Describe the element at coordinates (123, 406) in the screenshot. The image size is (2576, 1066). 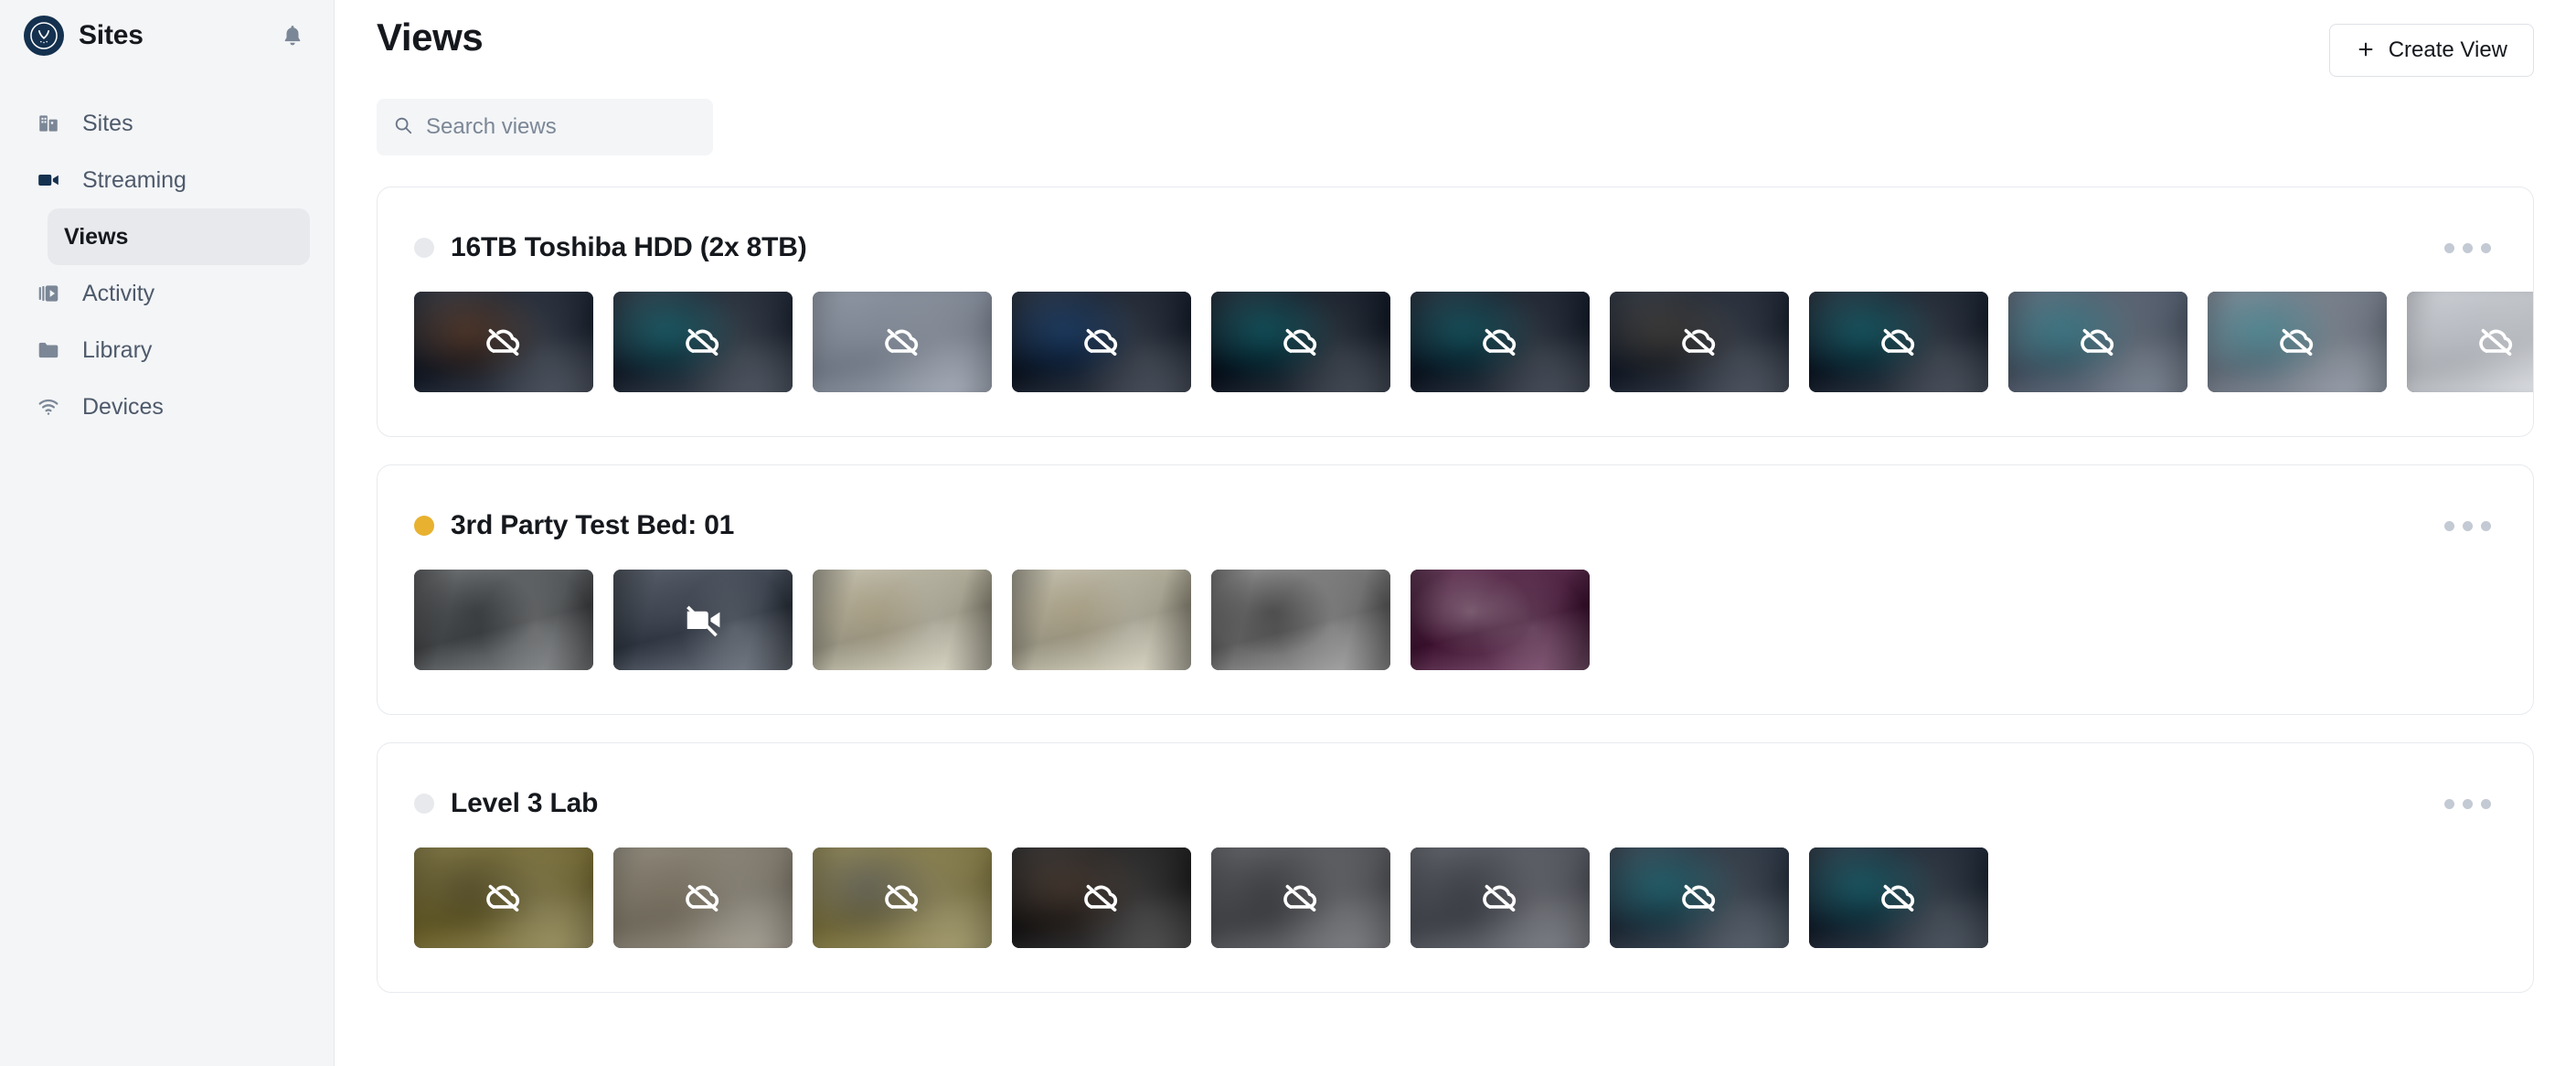
I see `sidebar-item-label: Devices` at that location.